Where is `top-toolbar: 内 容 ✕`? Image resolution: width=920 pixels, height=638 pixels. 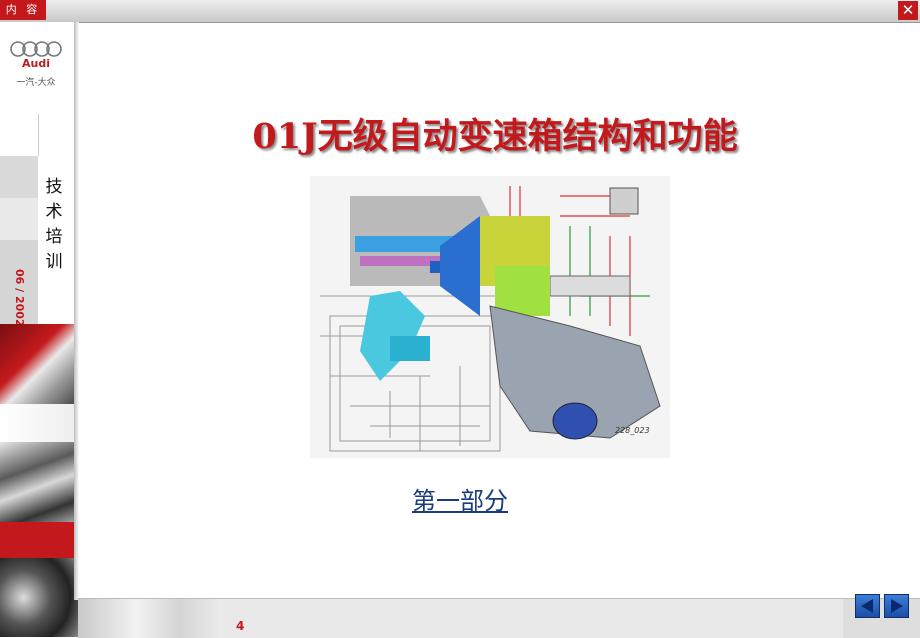 top-toolbar: 内 容 ✕ is located at coordinates (460, 11).